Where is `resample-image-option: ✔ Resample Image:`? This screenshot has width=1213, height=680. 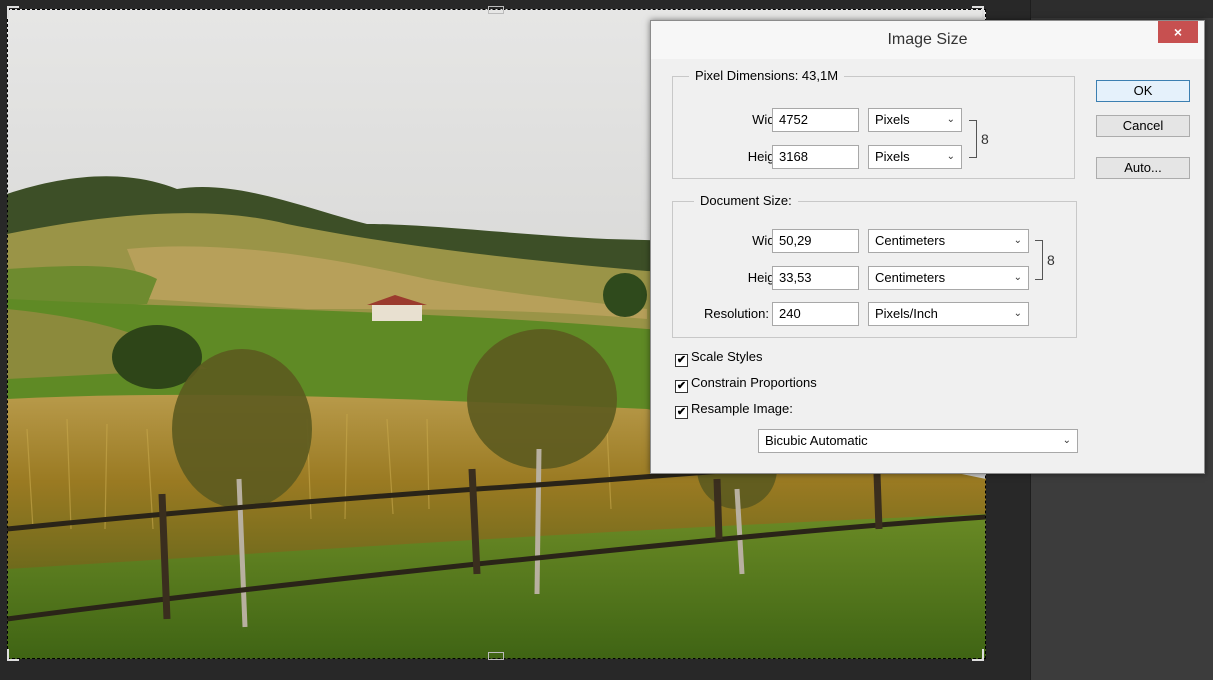
resample-image-option: ✔ Resample Image: is located at coordinates (734, 409).